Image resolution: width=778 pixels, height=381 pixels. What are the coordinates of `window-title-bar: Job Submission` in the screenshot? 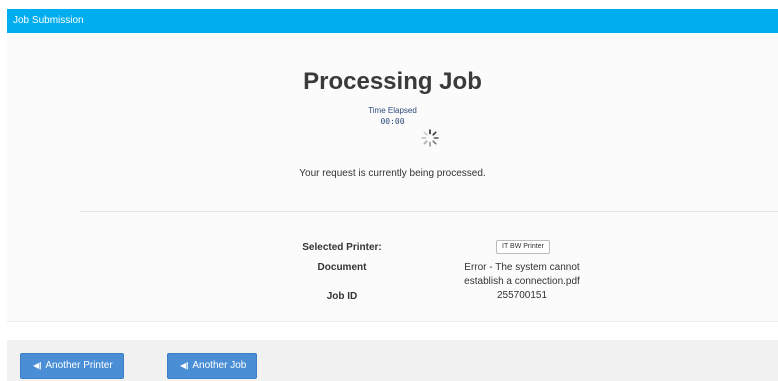 It's located at (392, 21).